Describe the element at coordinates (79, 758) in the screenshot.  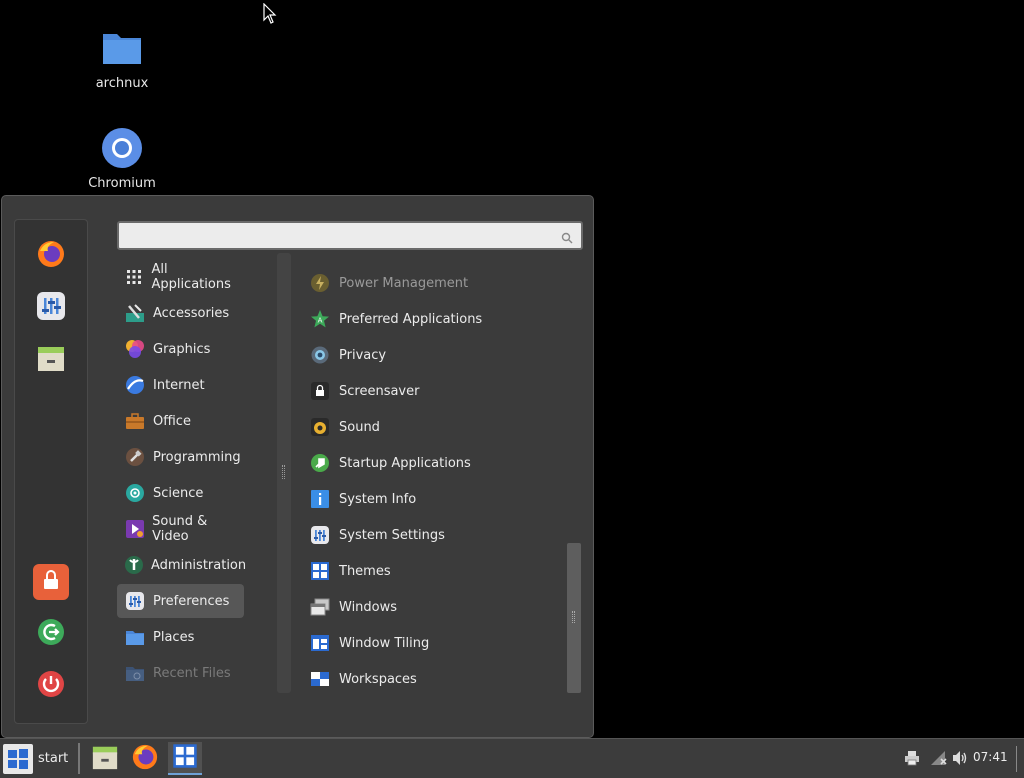
I see `panel-separator` at that location.